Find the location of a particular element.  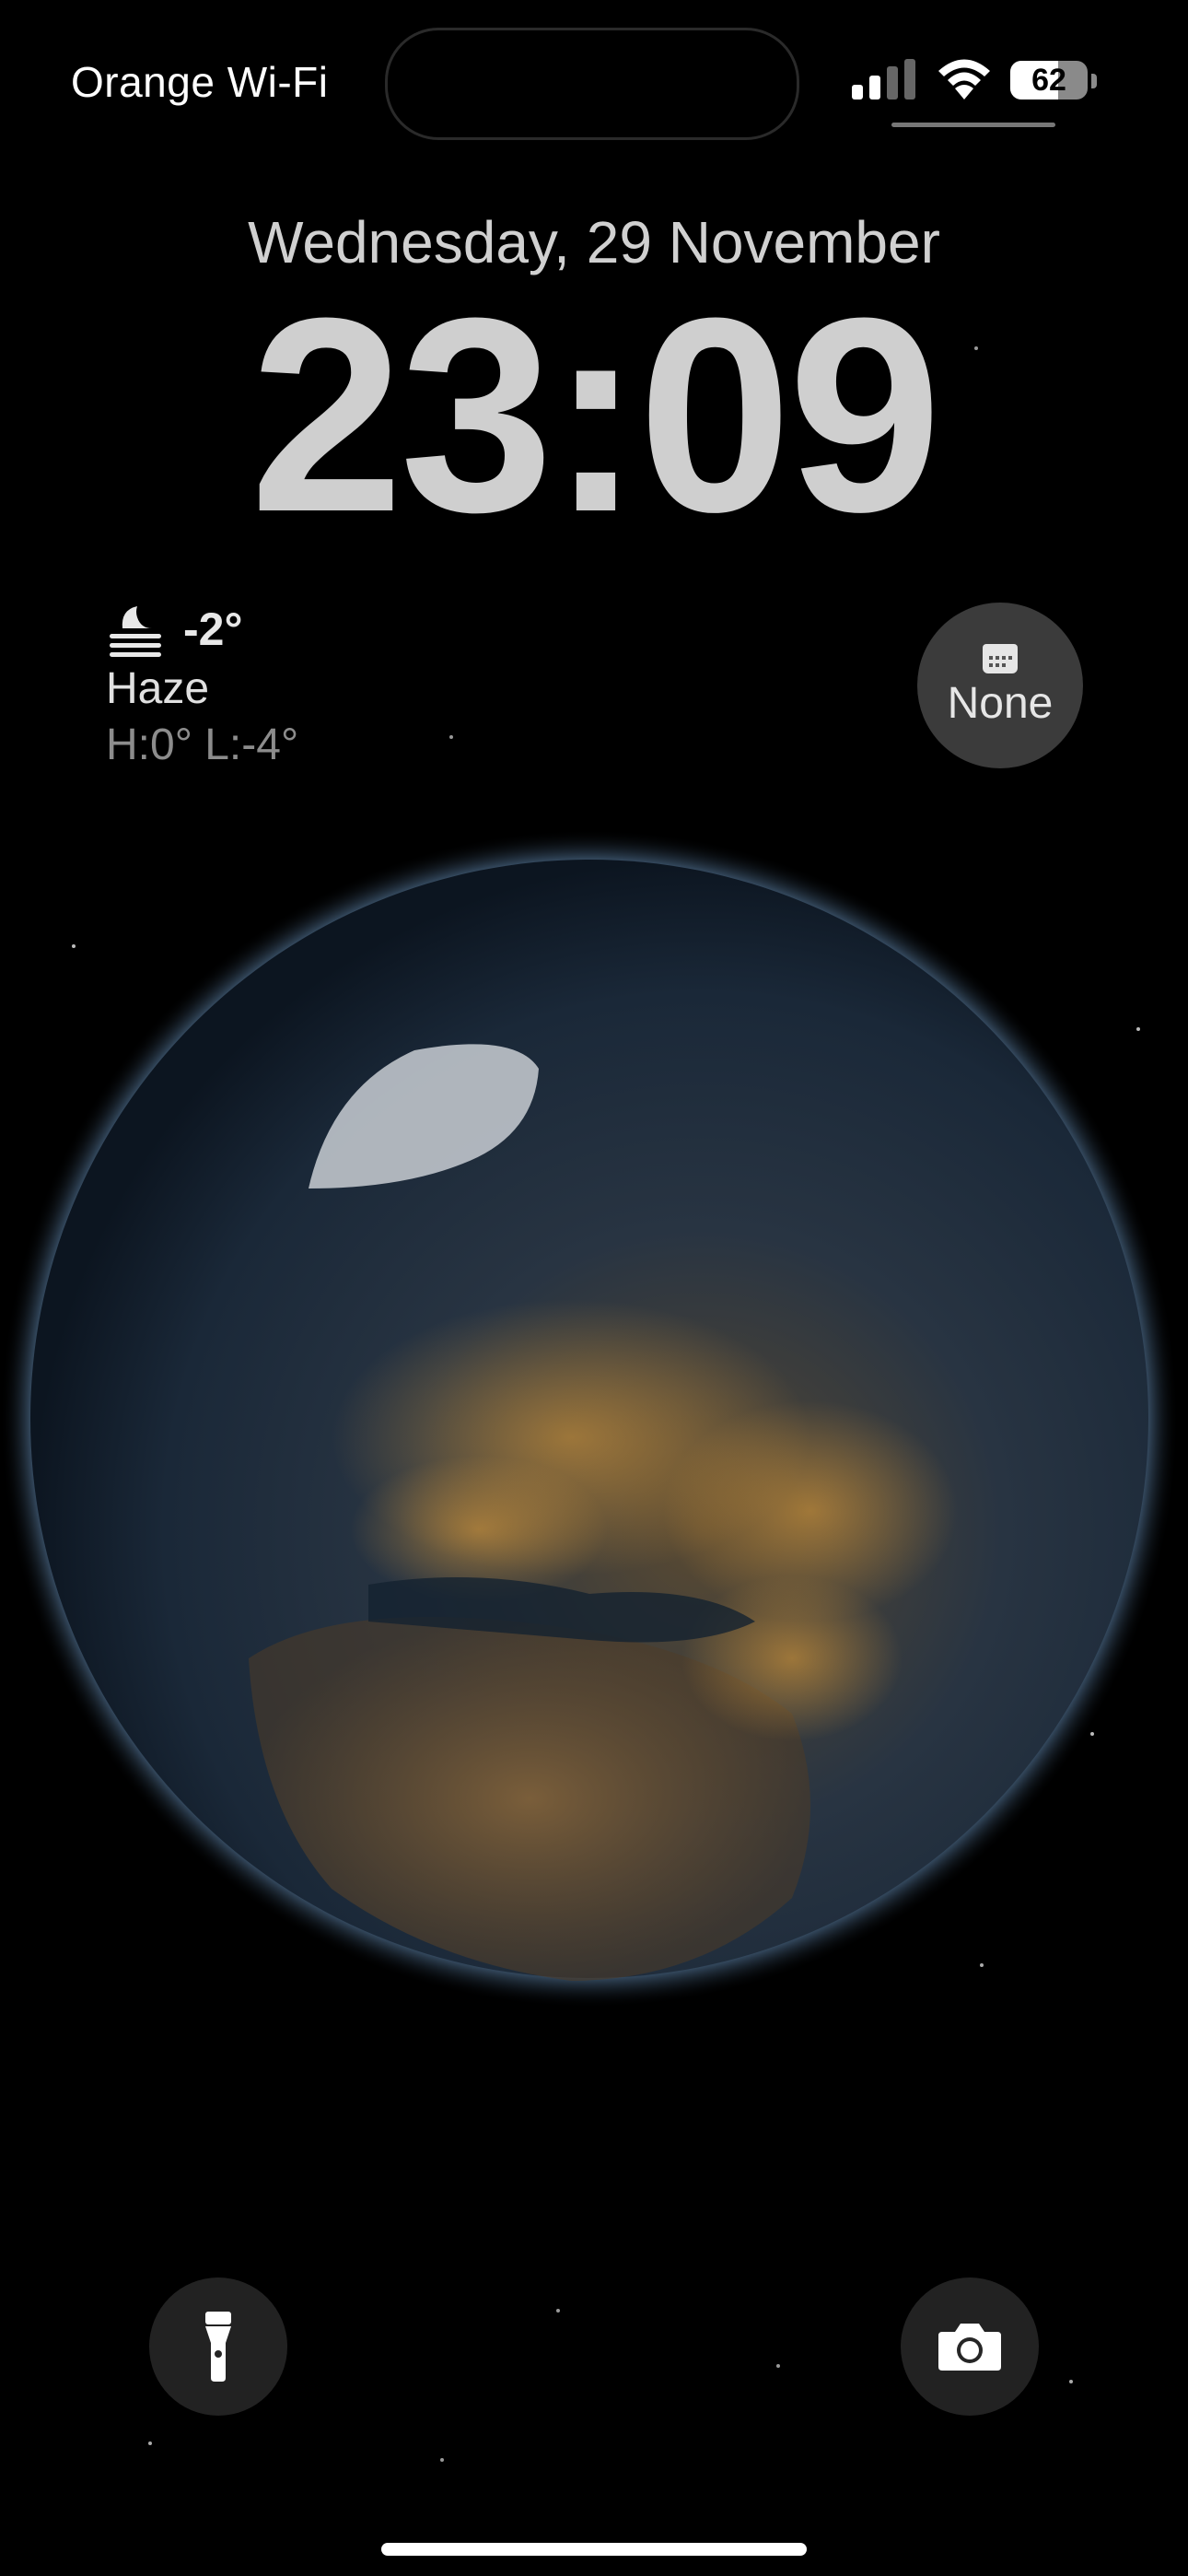

weather-widget: -2° Haze H:0° L:-4° is located at coordinates (202, 684).